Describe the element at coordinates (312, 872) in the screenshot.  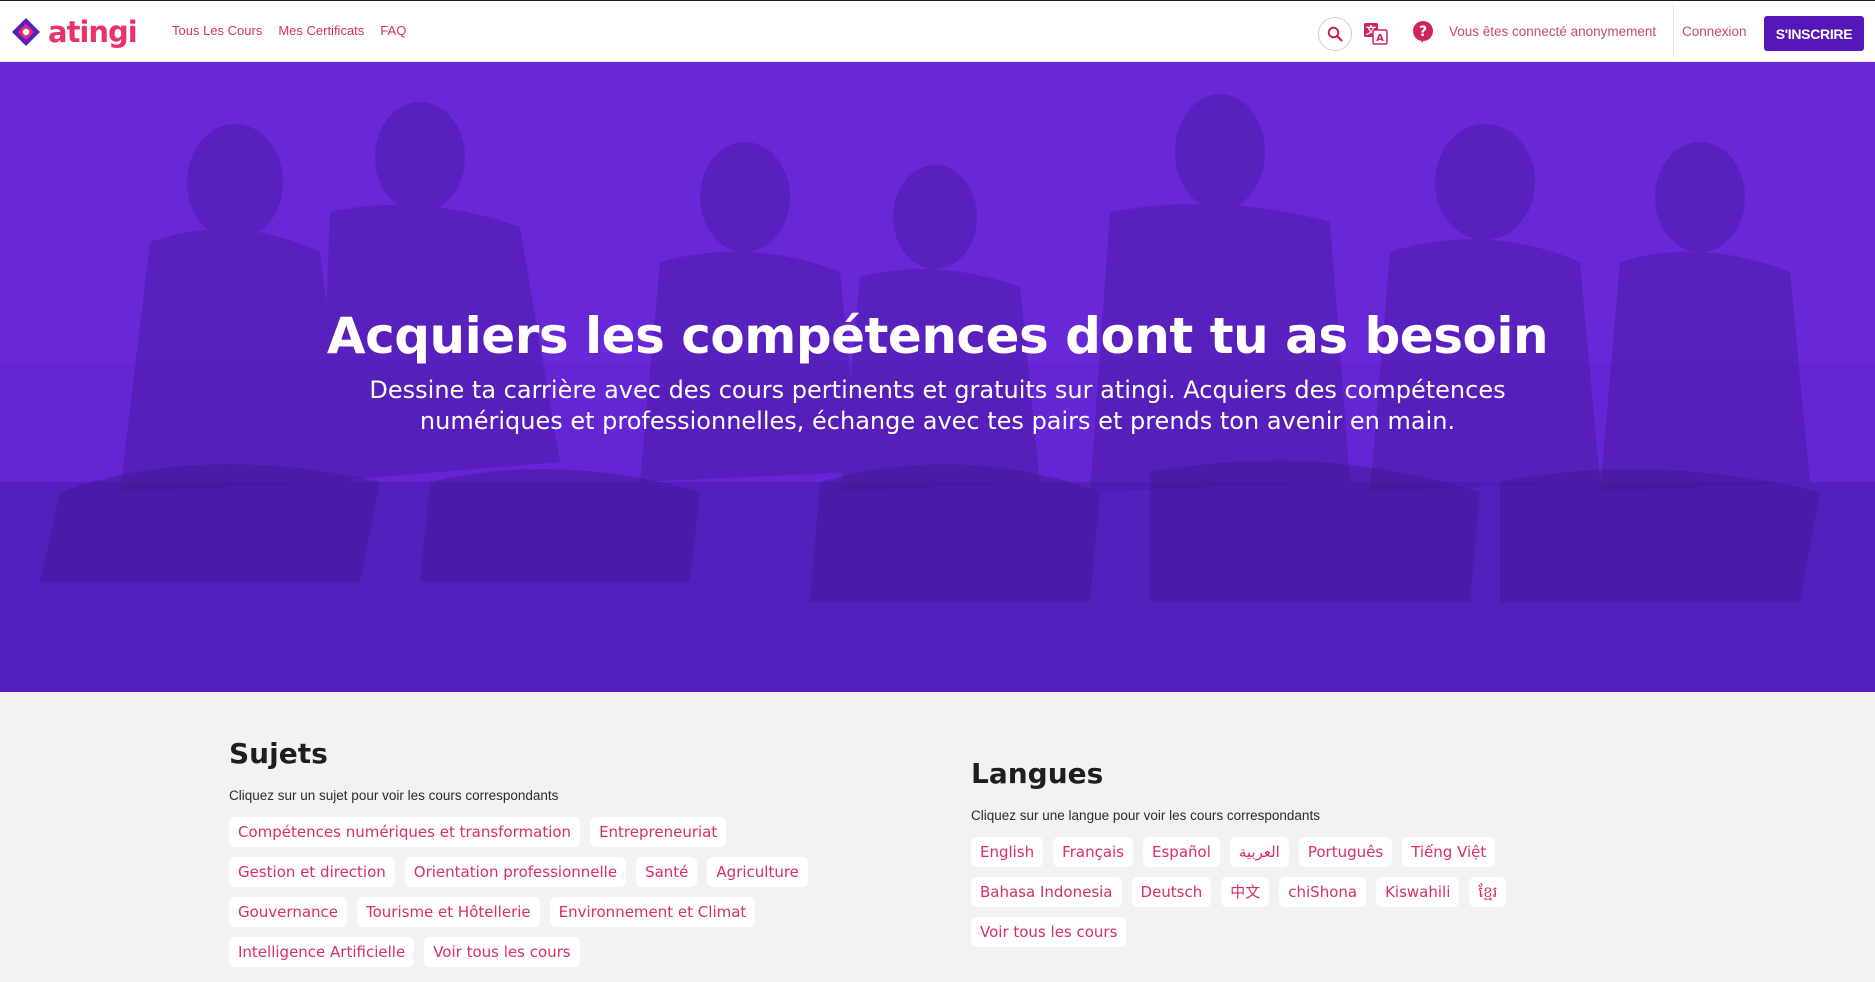
I see `subject-chip-management: Gestion et direction` at that location.